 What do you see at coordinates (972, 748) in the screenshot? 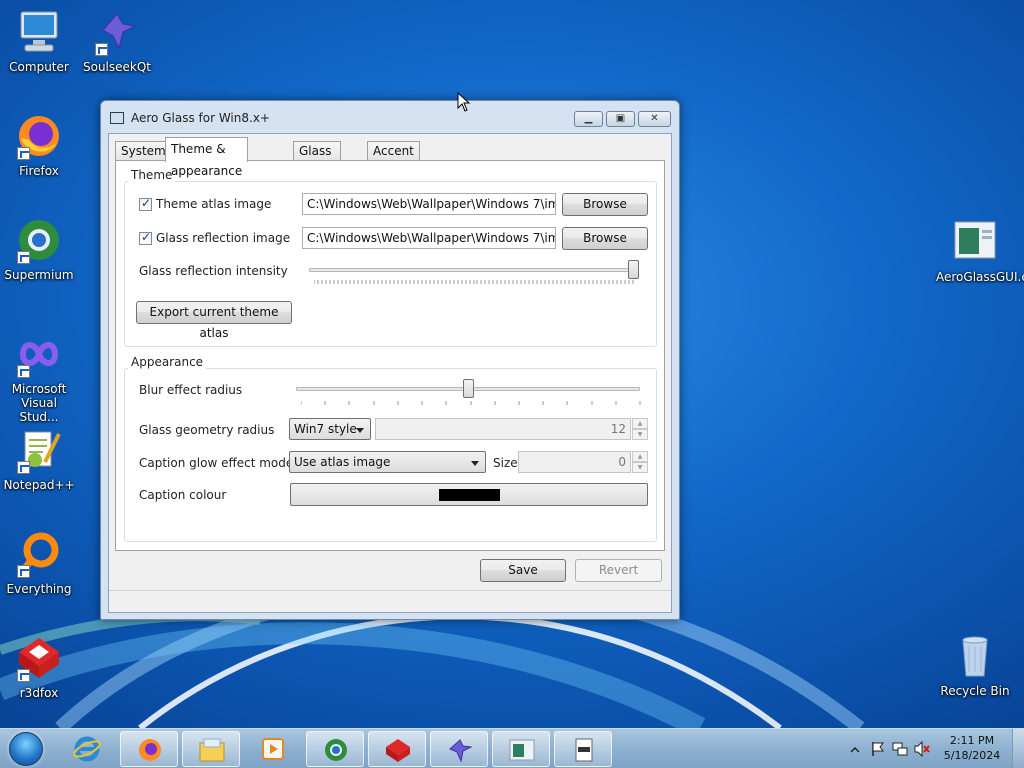
I see `taskbar-clock: 2:11 PM 5/18/2024` at bounding box center [972, 748].